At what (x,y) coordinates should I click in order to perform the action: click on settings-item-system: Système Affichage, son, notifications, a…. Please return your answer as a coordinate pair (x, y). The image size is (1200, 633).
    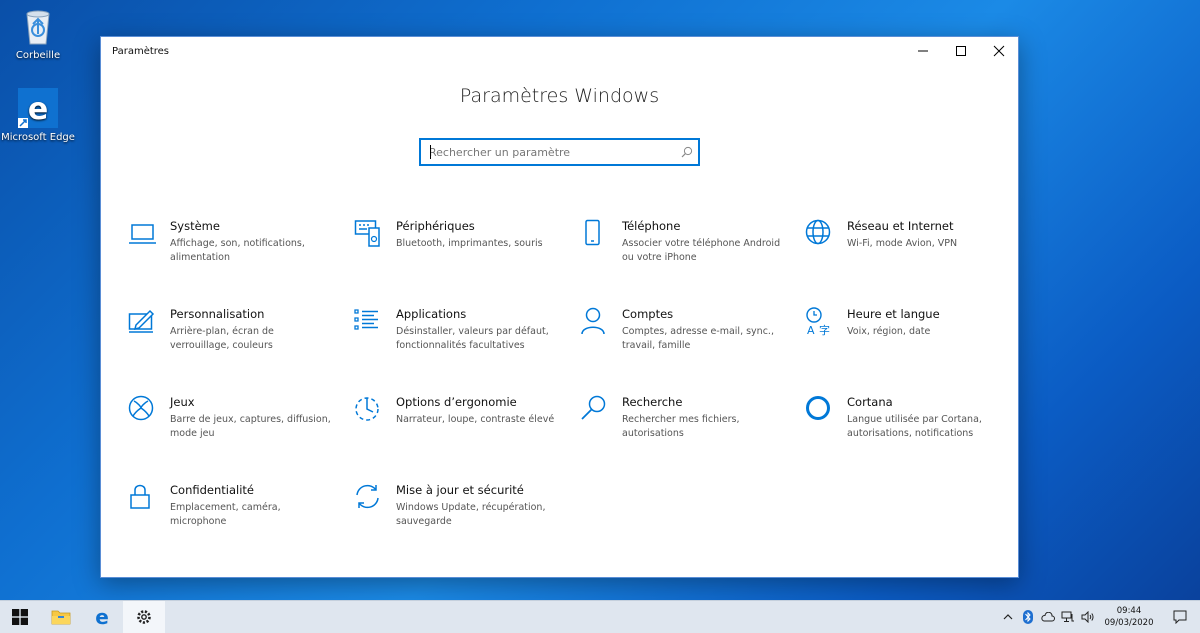
    Looking at the image, I should click on (230, 254).